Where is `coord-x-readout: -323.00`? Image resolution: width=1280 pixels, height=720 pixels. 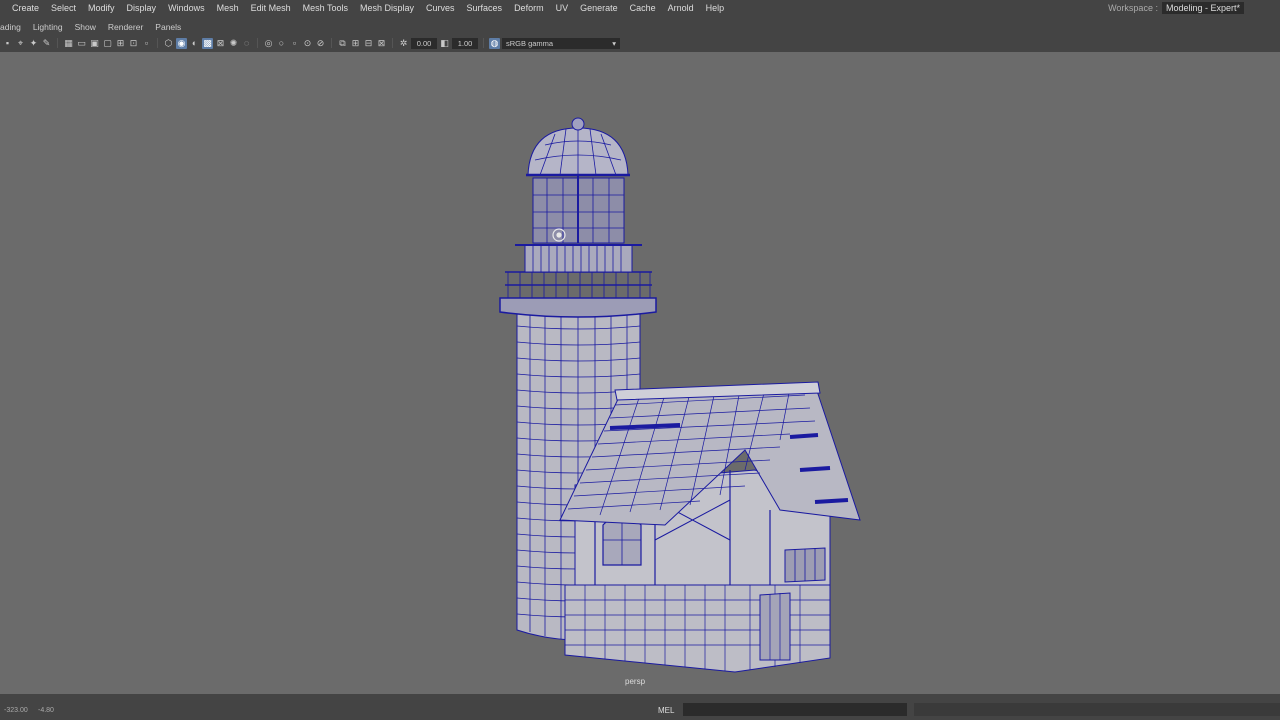
coord-x-readout: -323.00 is located at coordinates (16, 710).